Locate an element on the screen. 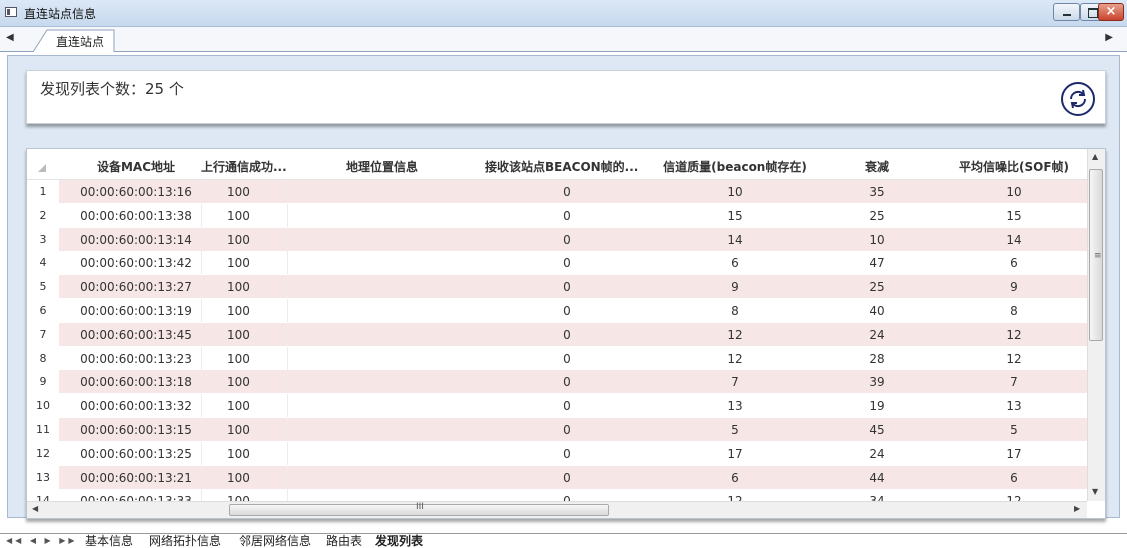 This screenshot has height=548, width=1127. cell-mac: 00:00:60:00:13:16 is located at coordinates (136, 192).